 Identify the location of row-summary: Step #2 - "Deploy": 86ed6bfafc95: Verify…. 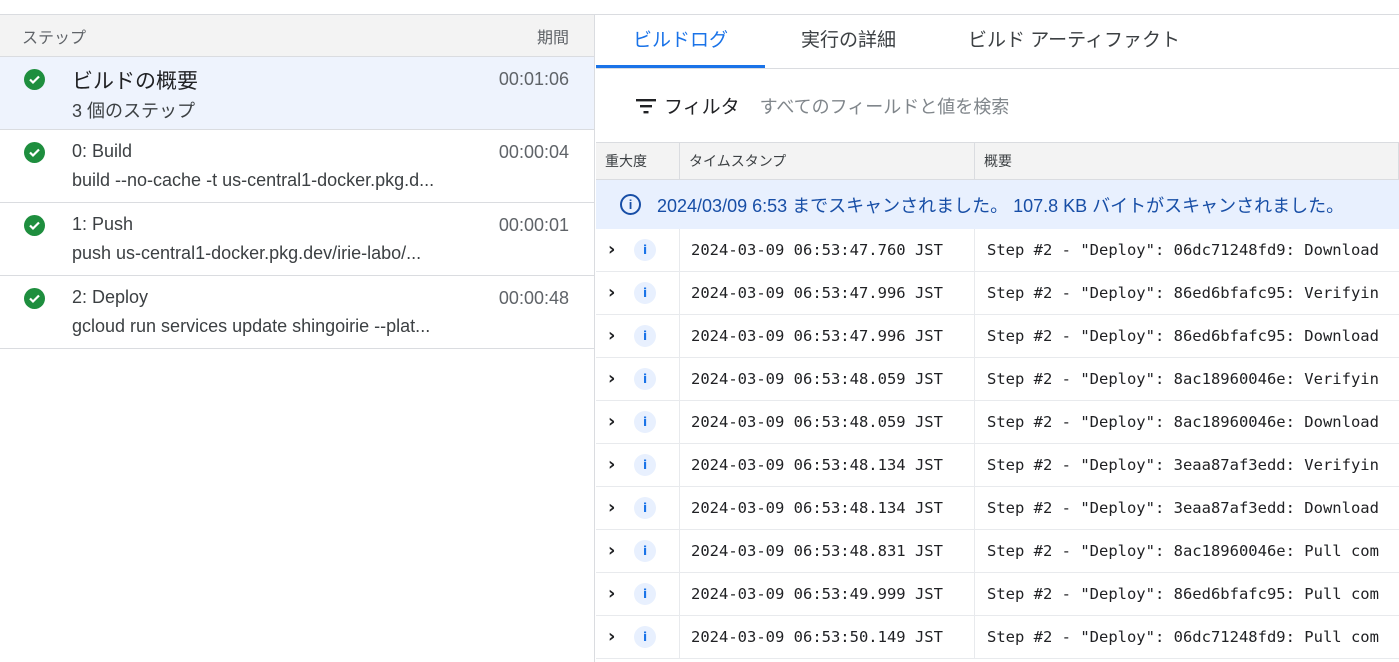
(1183, 293).